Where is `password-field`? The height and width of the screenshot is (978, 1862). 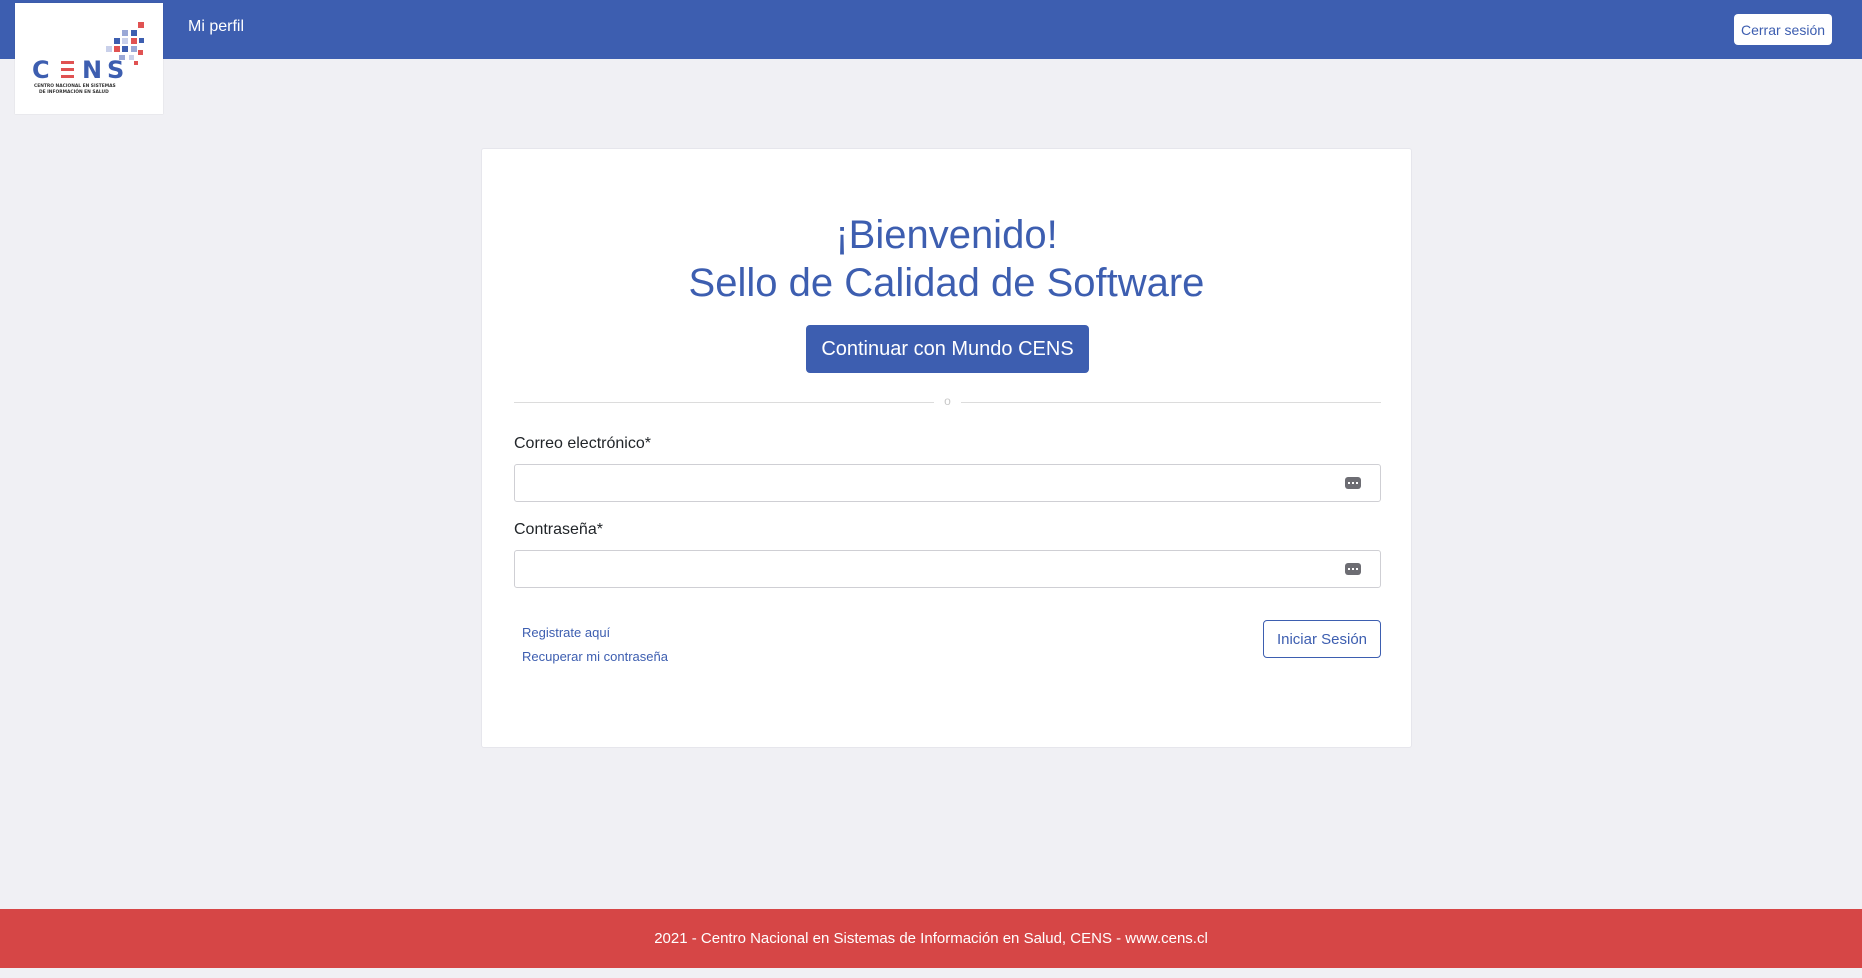
password-field is located at coordinates (947, 569).